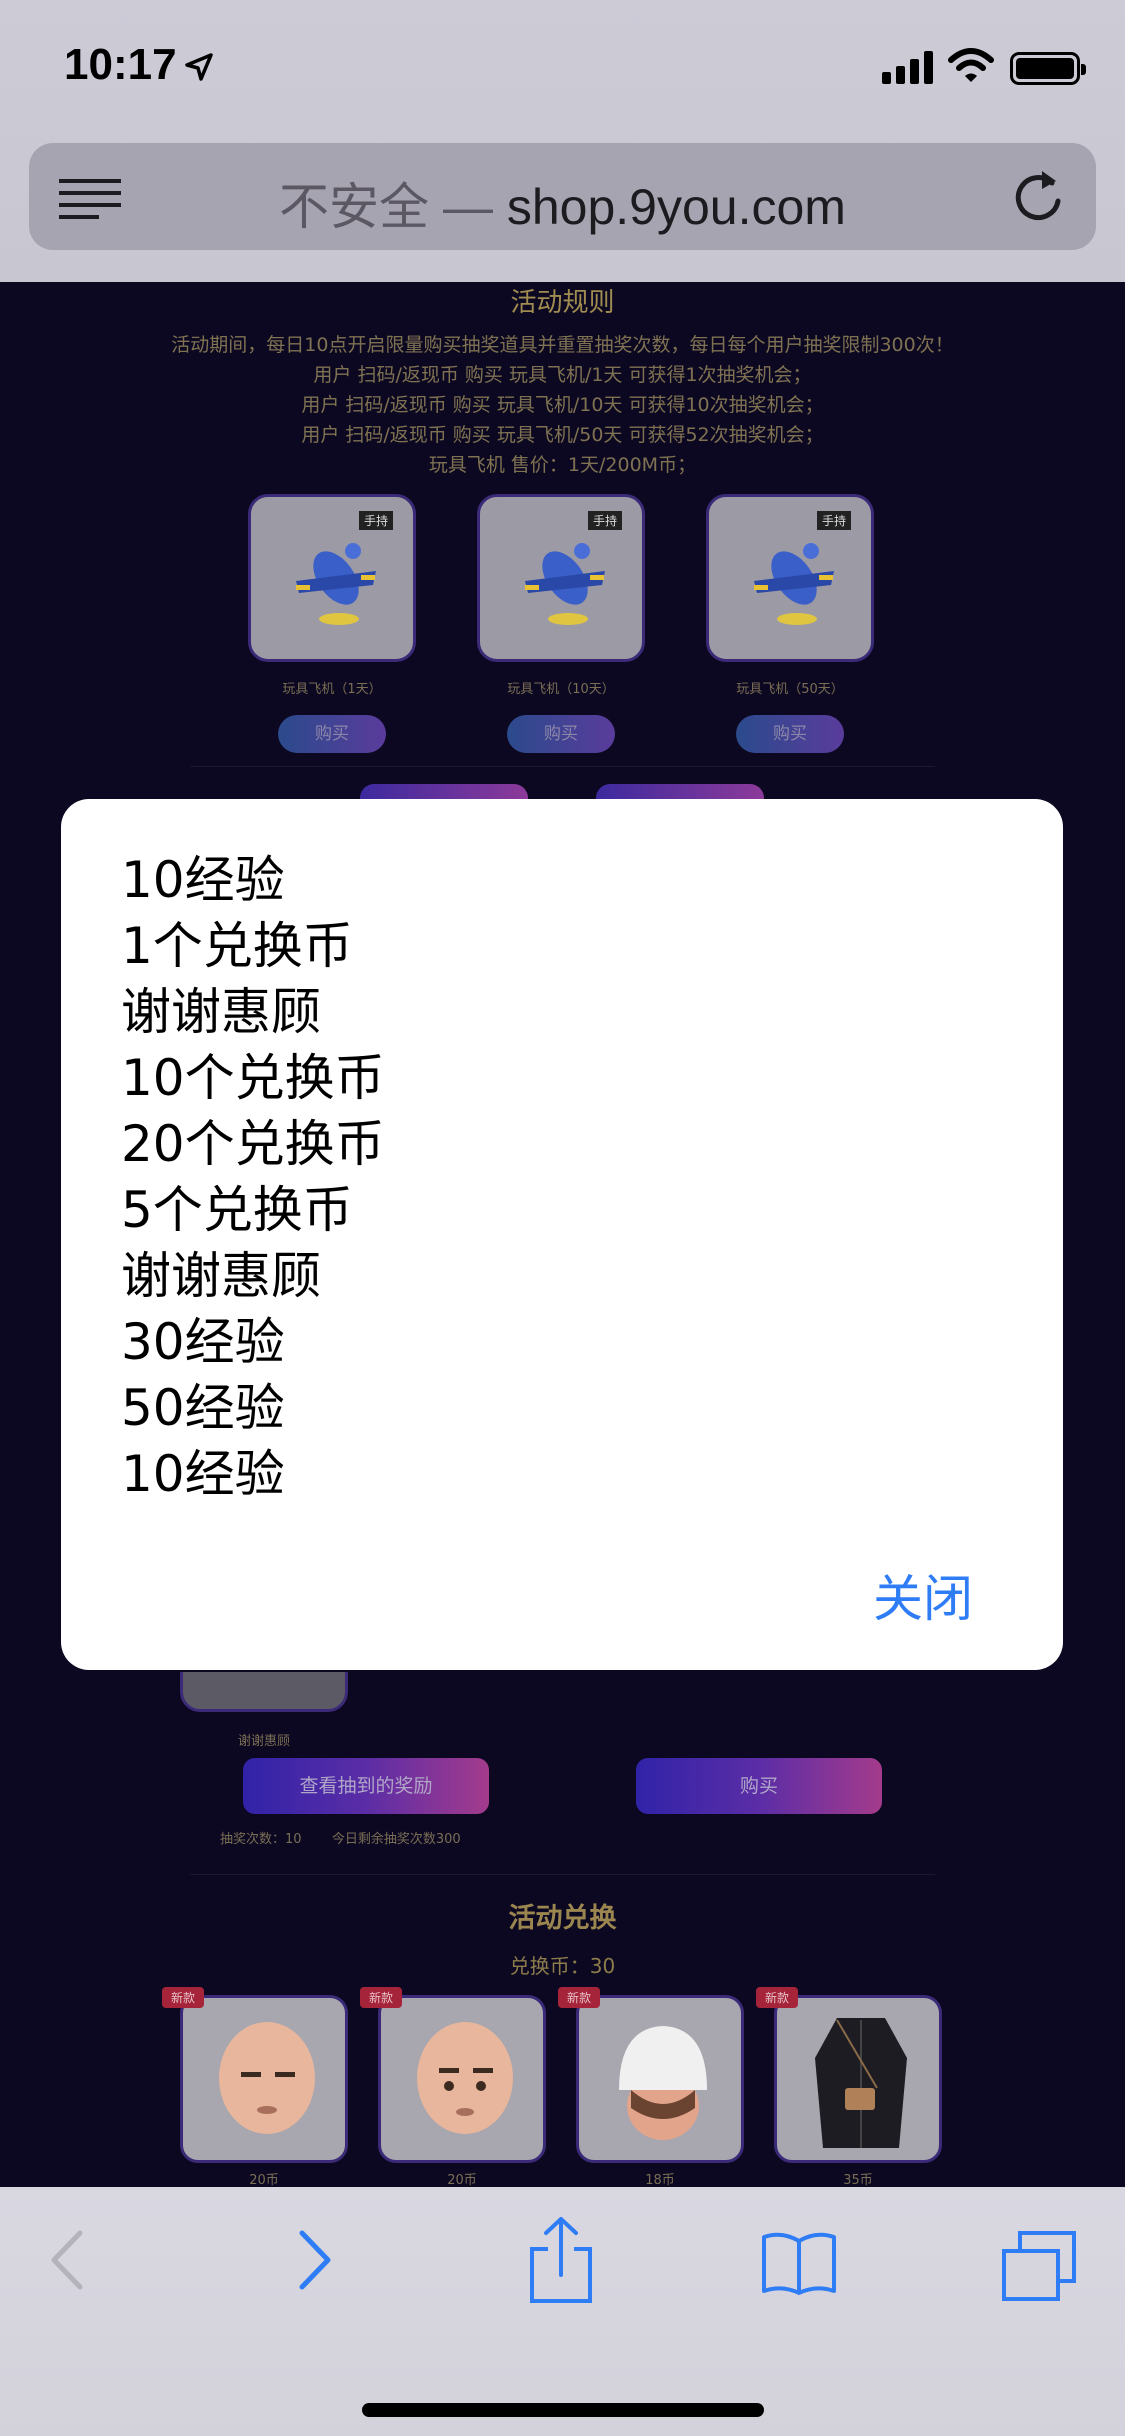  I want to click on rules-line: 用户 扫码/返现币 购买 玩具飞机/10天 可获得10次抽奖机会；, so click(562, 405).